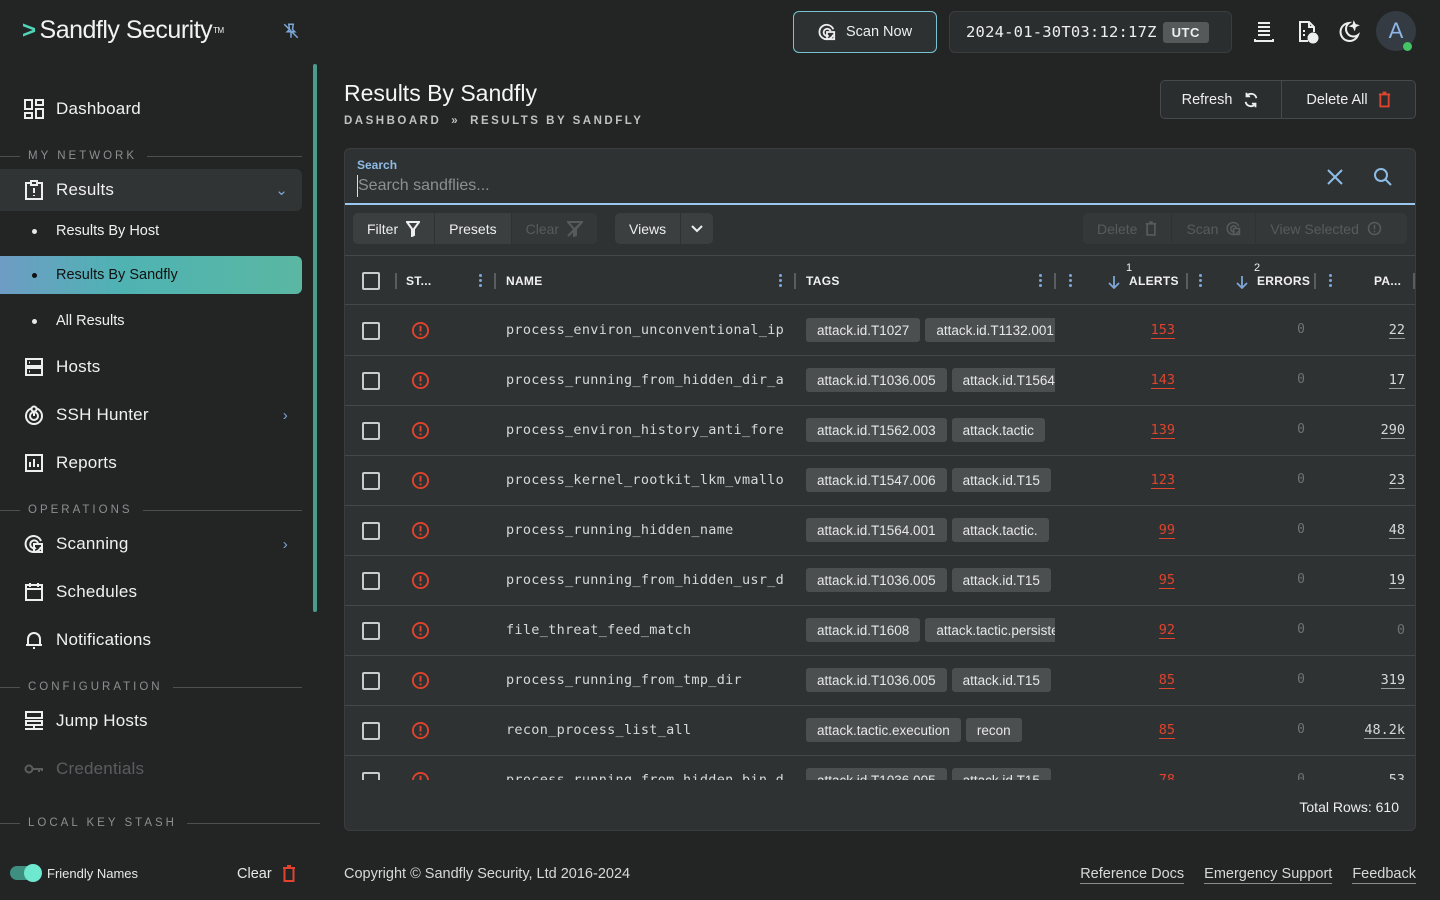 Image resolution: width=1440 pixels, height=900 pixels. Describe the element at coordinates (1140, 430) in the screenshot. I see `alerts-count-link: 139` at that location.